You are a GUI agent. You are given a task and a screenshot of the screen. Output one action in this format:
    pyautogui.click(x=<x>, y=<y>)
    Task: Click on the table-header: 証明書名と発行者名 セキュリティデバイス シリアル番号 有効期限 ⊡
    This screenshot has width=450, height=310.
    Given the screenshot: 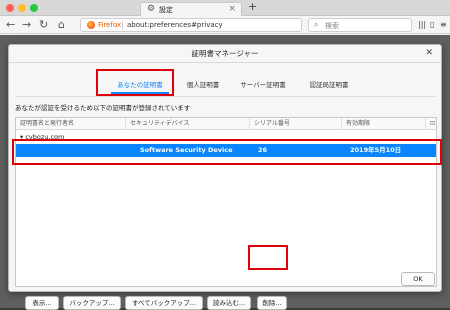 What is the action you would take?
    pyautogui.click(x=226, y=124)
    